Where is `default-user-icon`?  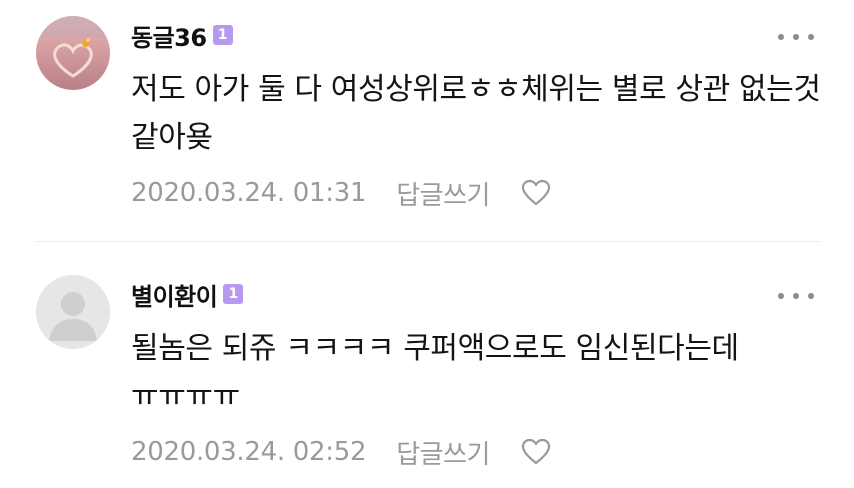
default-user-icon is located at coordinates (73, 312).